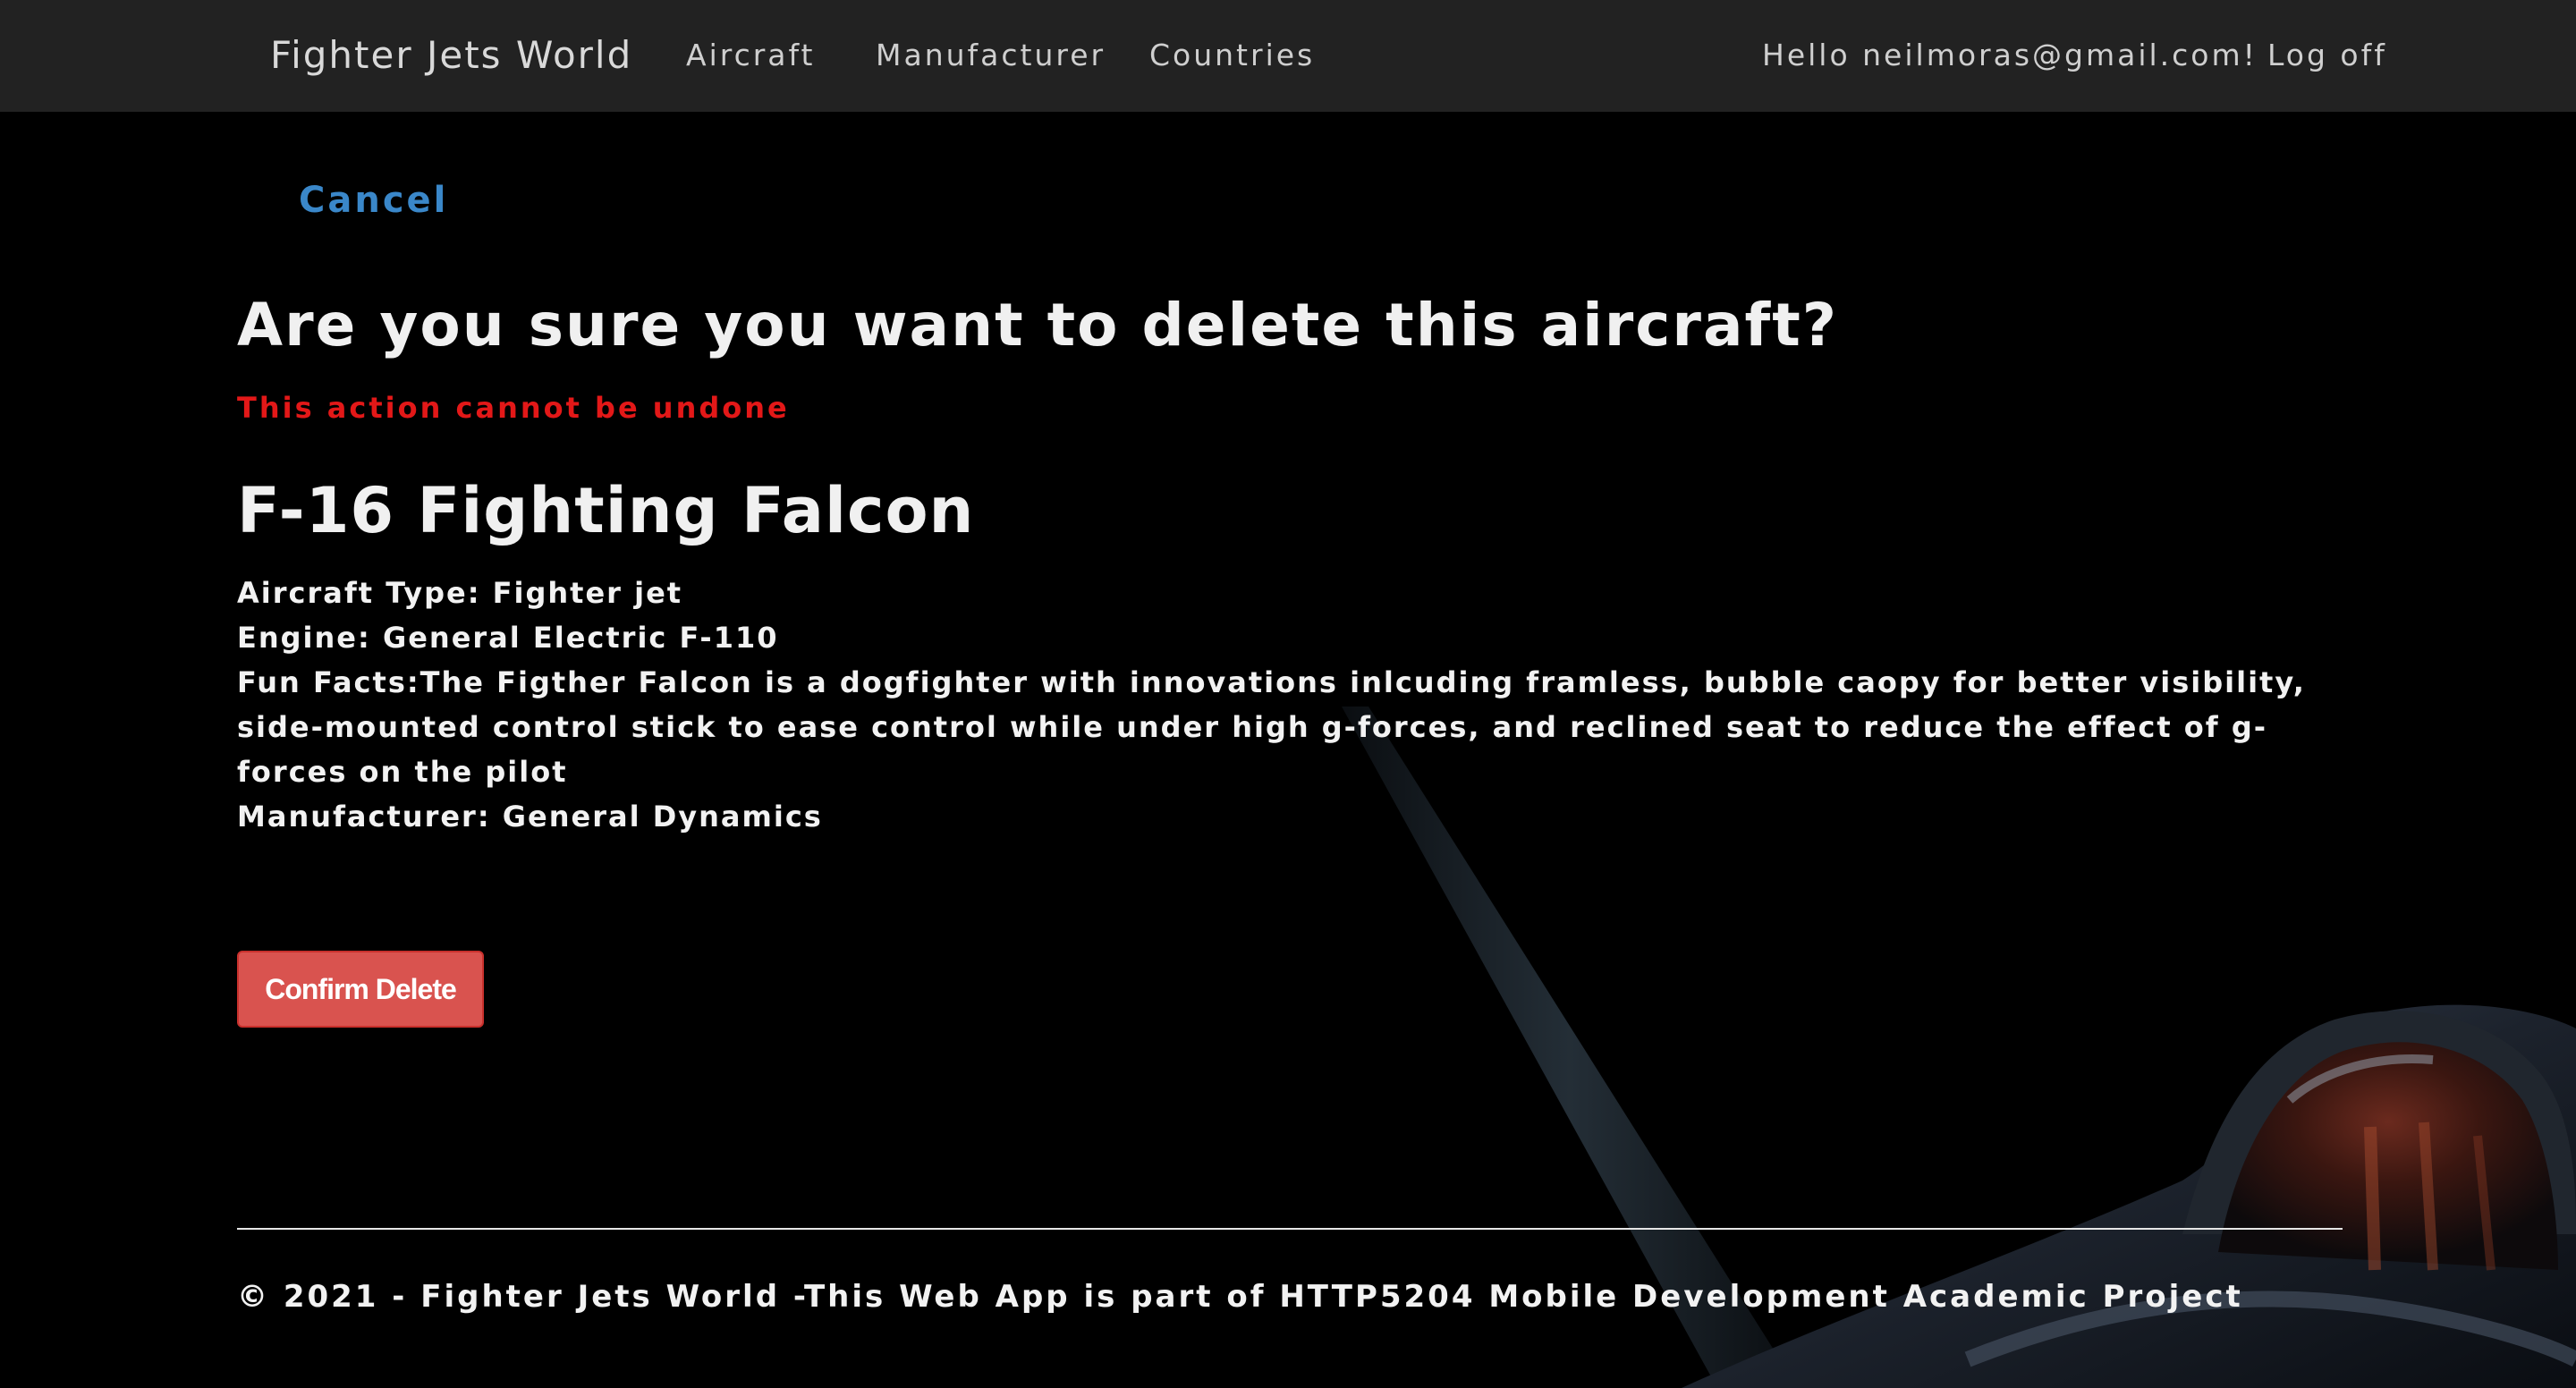 Image resolution: width=2576 pixels, height=1388 pixels. Describe the element at coordinates (508, 638) in the screenshot. I see `aircraft-engine: Engine: General Electric F-110` at that location.